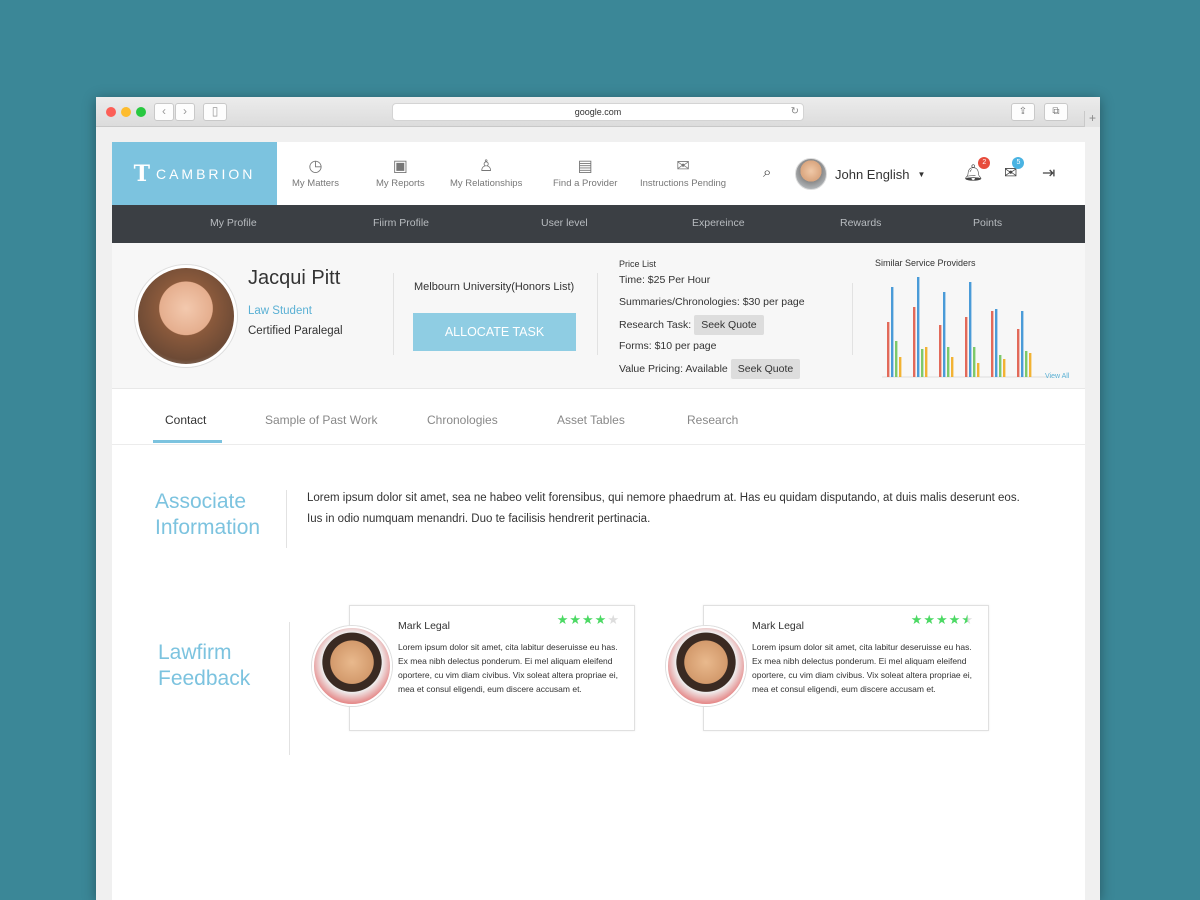 The height and width of the screenshot is (900, 1200). I want to click on price-research-row: Research Task: Seek Quote, so click(712, 326).